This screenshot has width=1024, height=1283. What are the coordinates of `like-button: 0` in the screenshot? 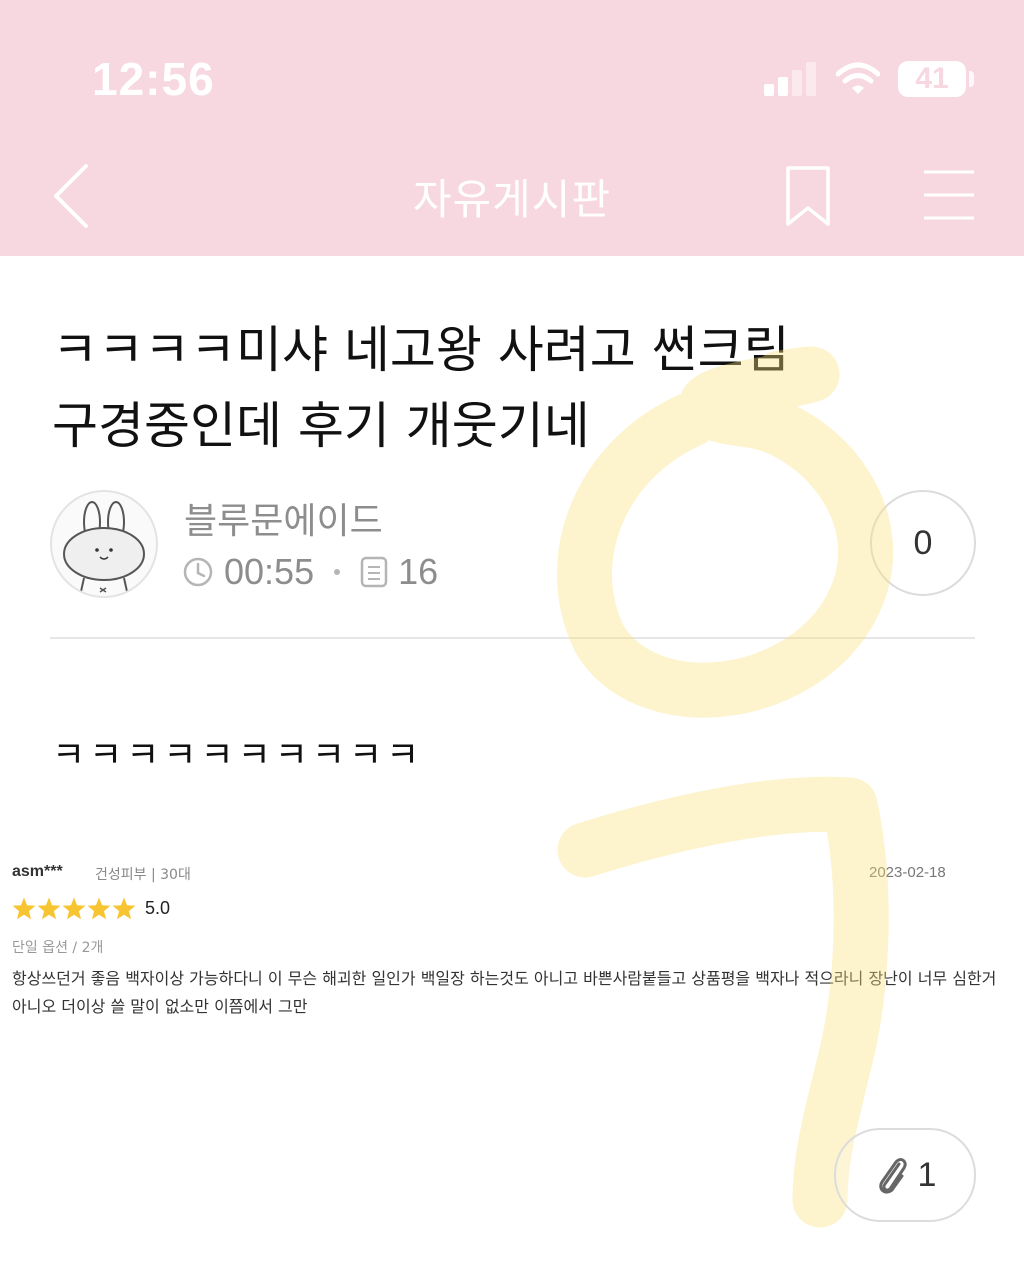 It's located at (923, 543).